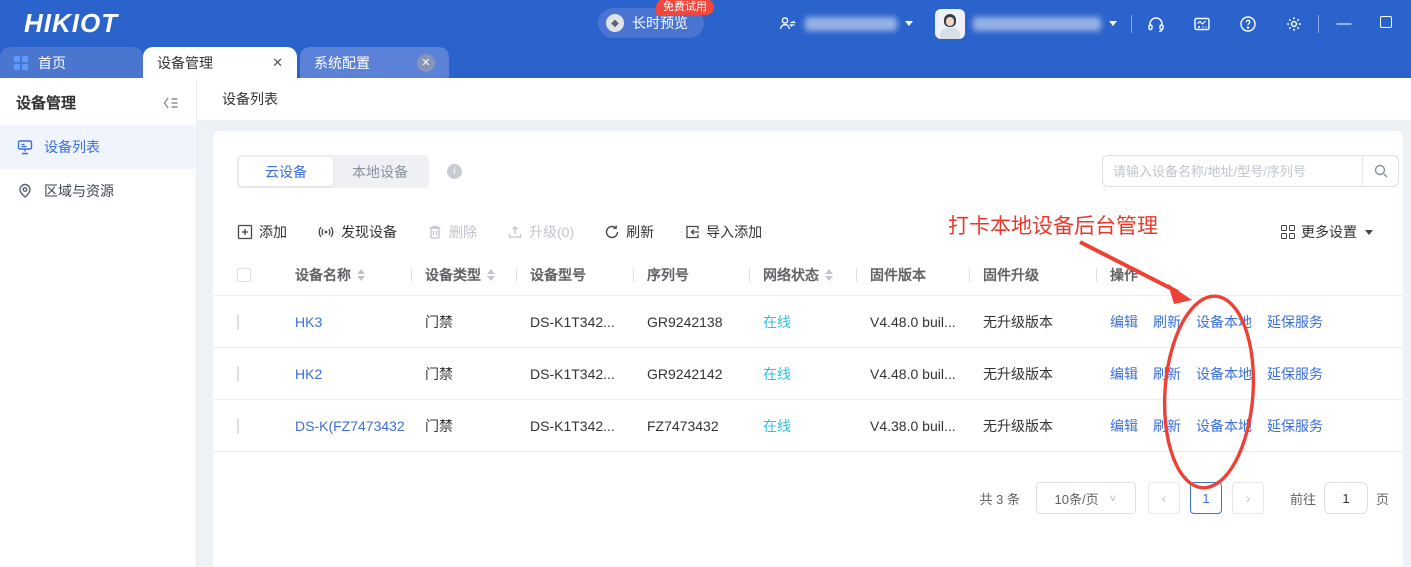 Image resolution: width=1411 pixels, height=567 pixels. I want to click on minimize-button: —, so click(1344, 23).